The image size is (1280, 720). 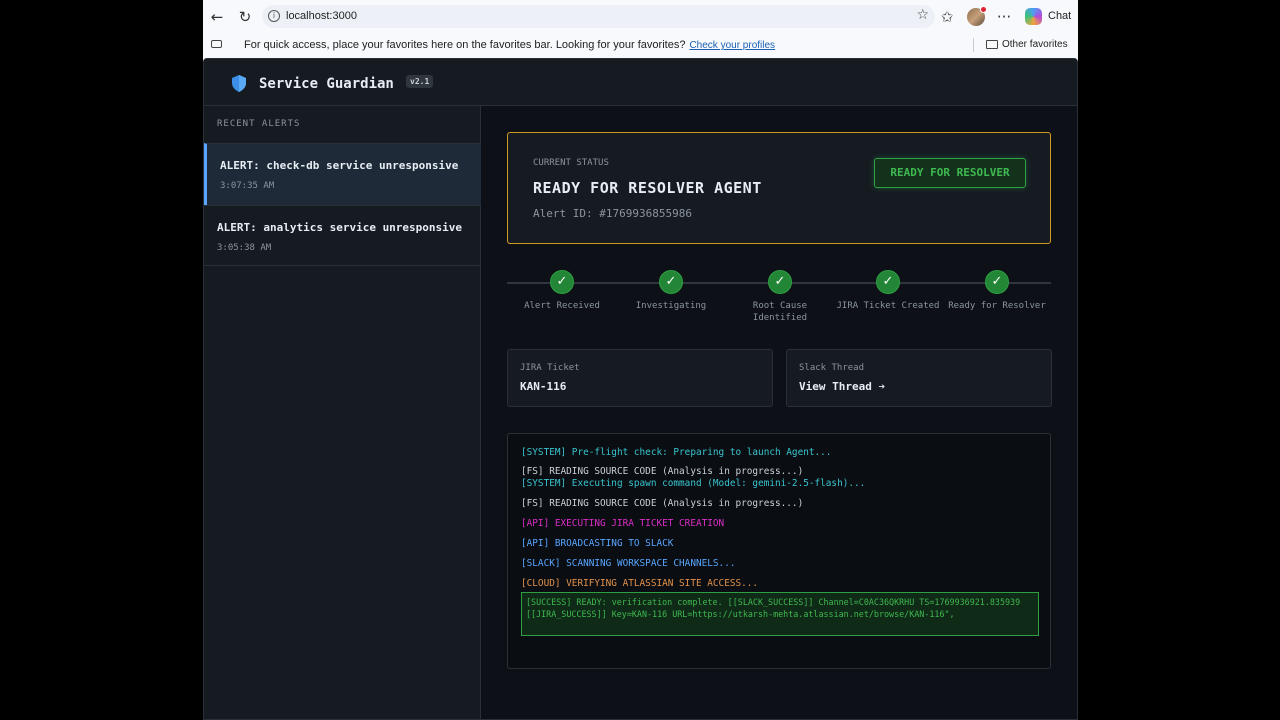 What do you see at coordinates (950, 173) in the screenshot?
I see `ready-for-resolver-button: READY FOR RESOLVER` at bounding box center [950, 173].